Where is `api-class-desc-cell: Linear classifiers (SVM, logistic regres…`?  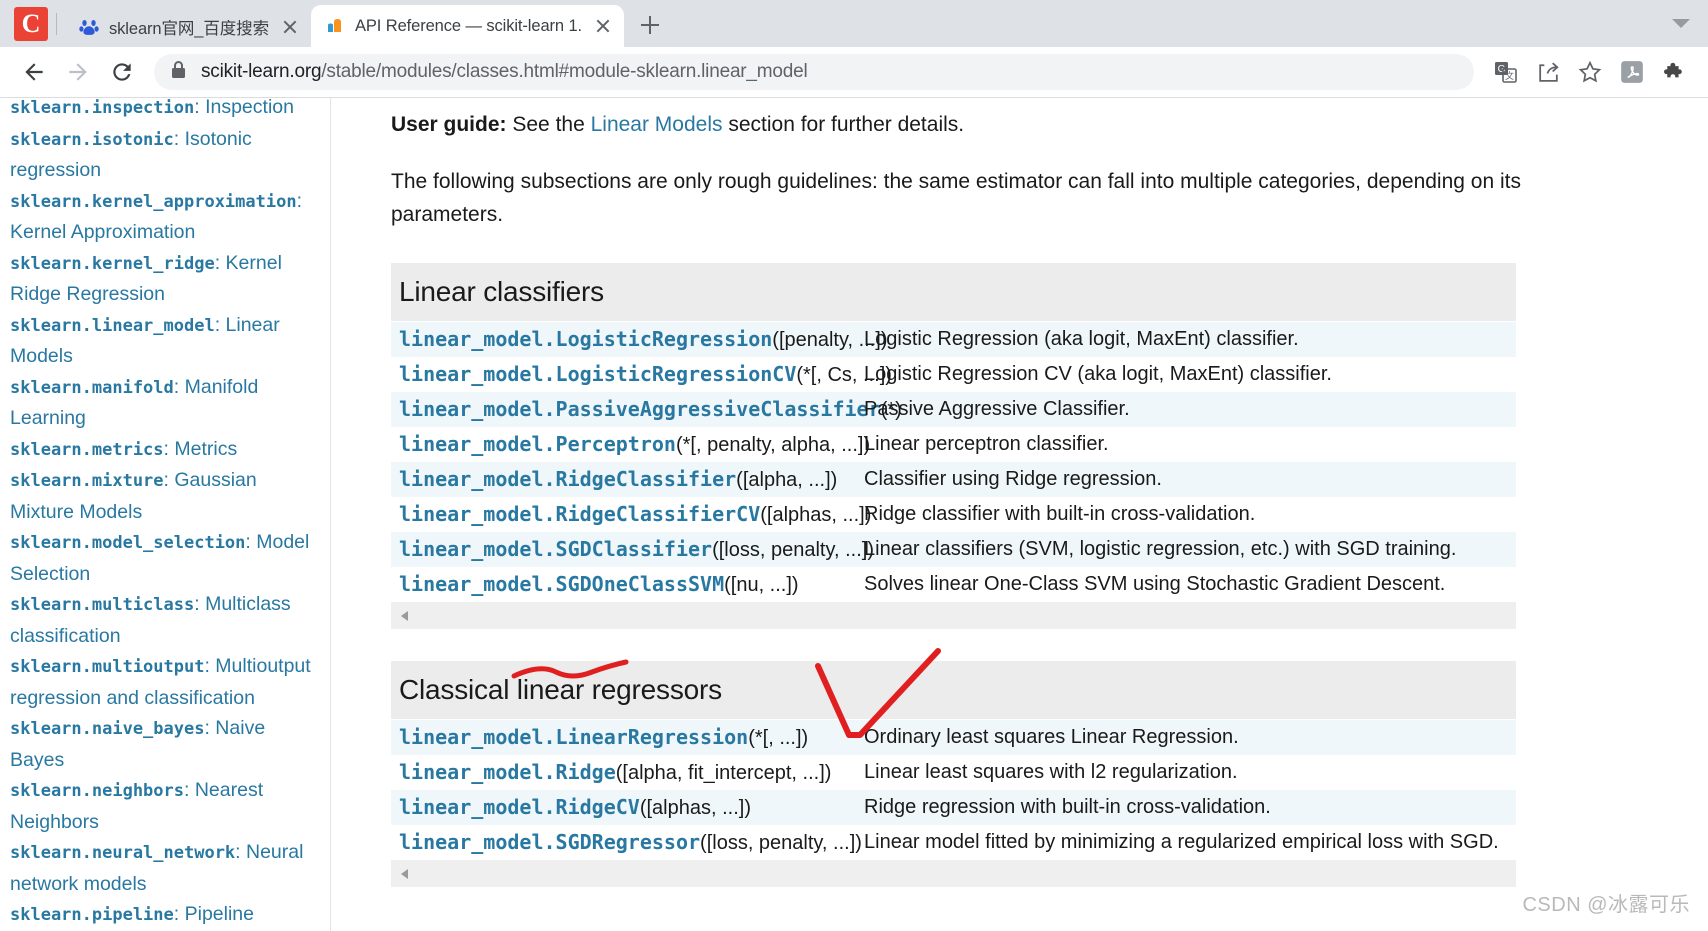
api-class-desc-cell: Linear classifiers (SVM, logistic regres… is located at coordinates (1160, 549).